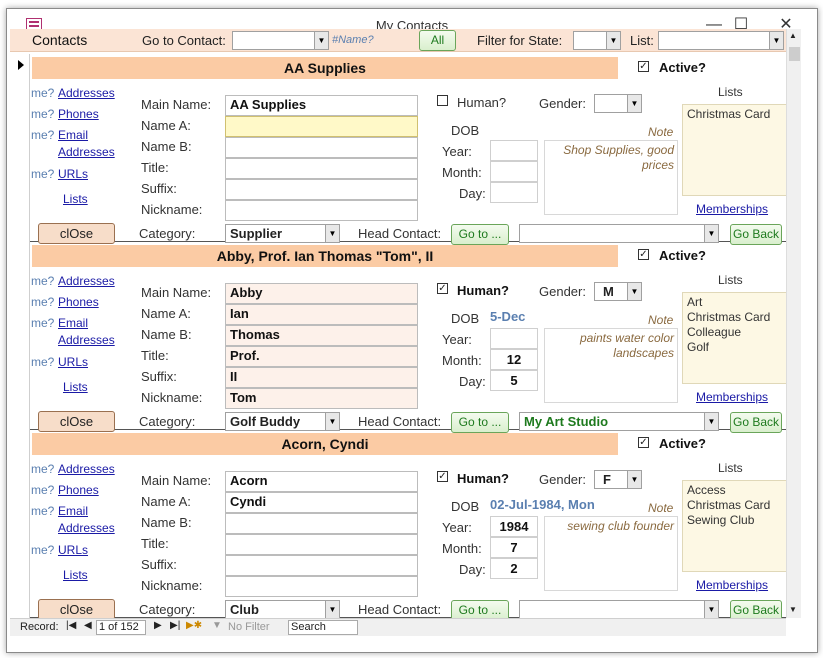 The image size is (823, 658). Describe the element at coordinates (611, 553) in the screenshot. I see `note-field: sewing club founder` at that location.